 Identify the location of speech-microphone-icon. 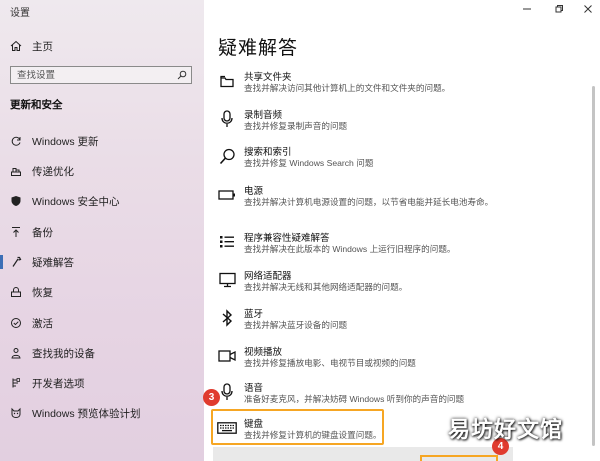
(227, 392).